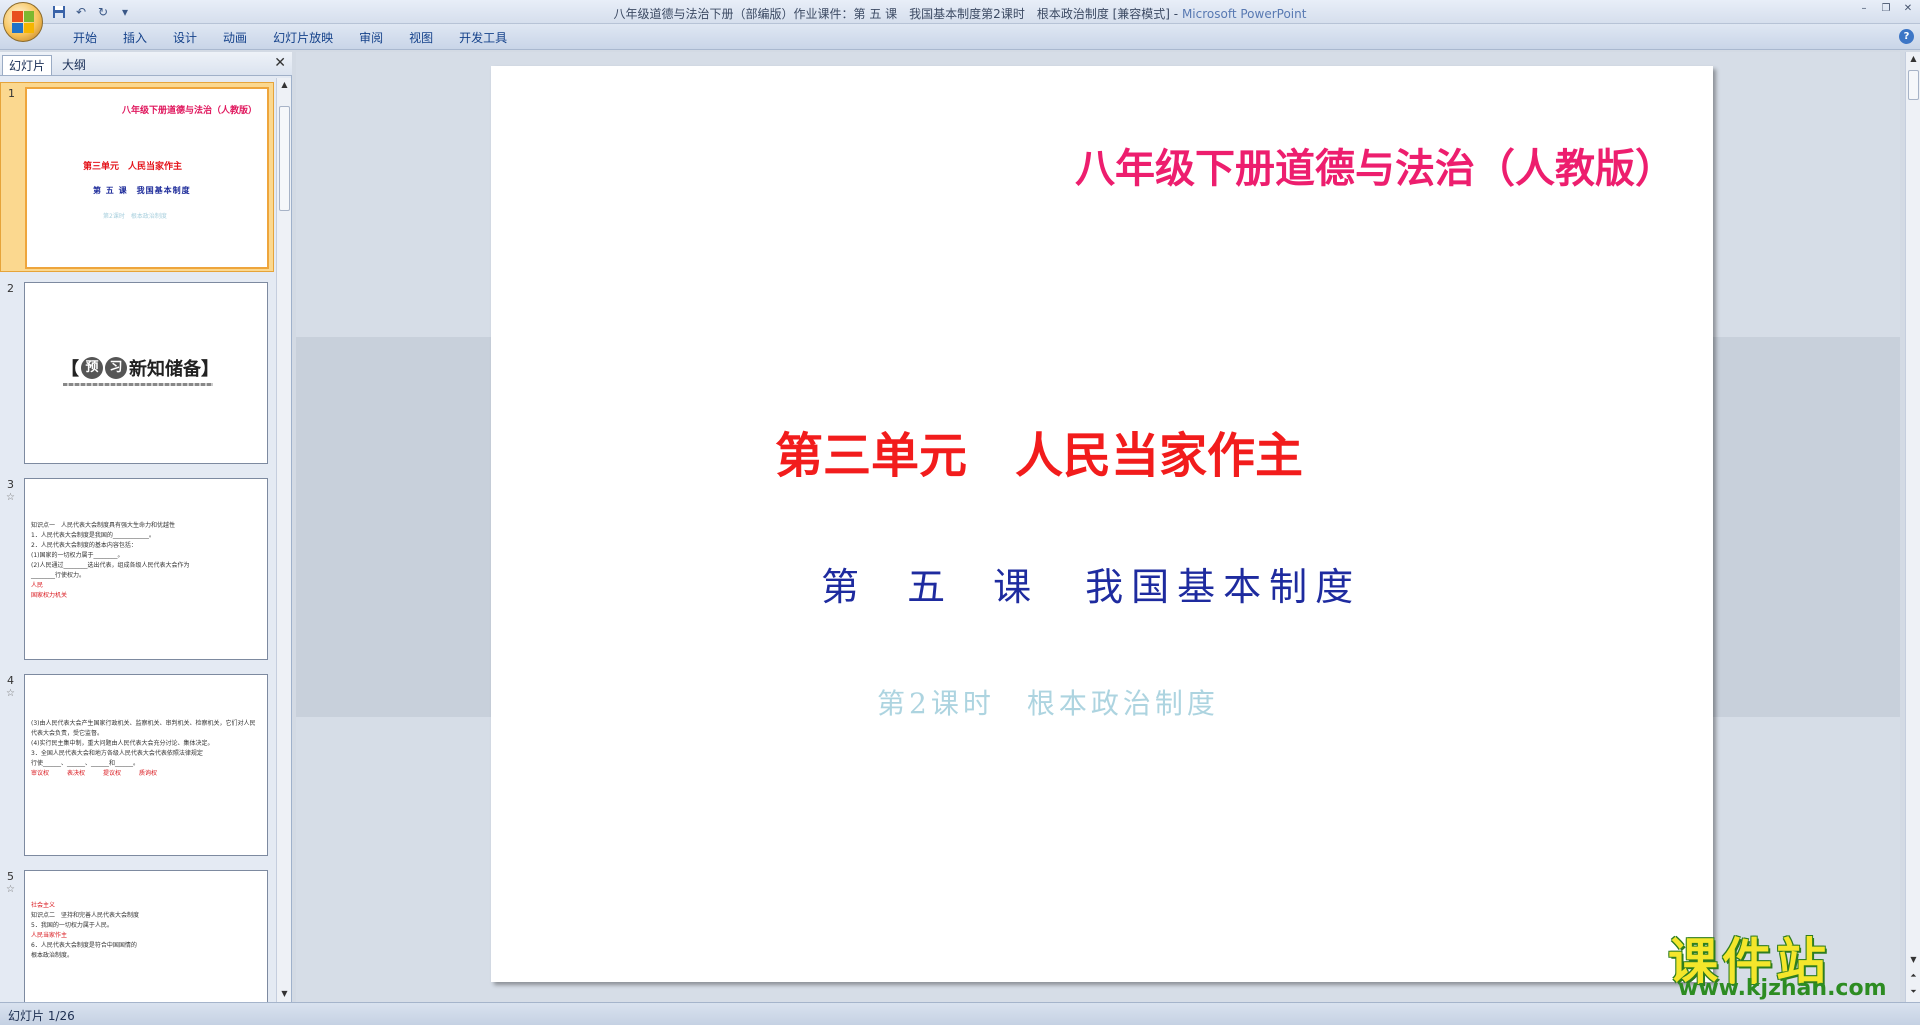 The width and height of the screenshot is (1920, 1025). I want to click on text-line: 行使______、______、______和______。, so click(85, 763).